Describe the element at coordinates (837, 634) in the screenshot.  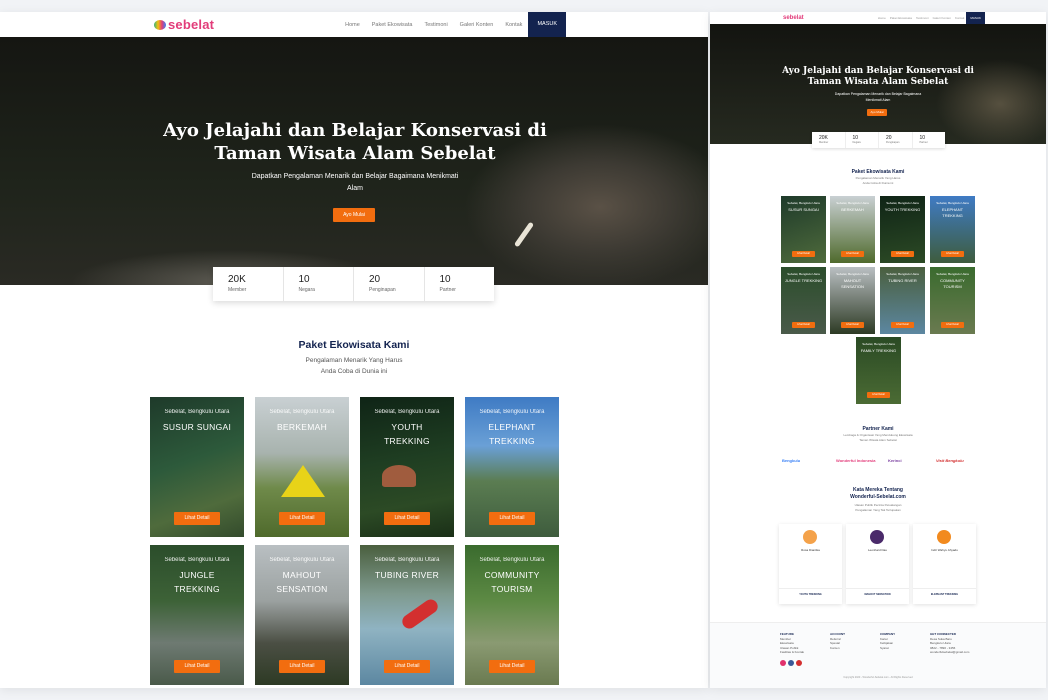
I see `footer-heading: ACCOUNT` at that location.